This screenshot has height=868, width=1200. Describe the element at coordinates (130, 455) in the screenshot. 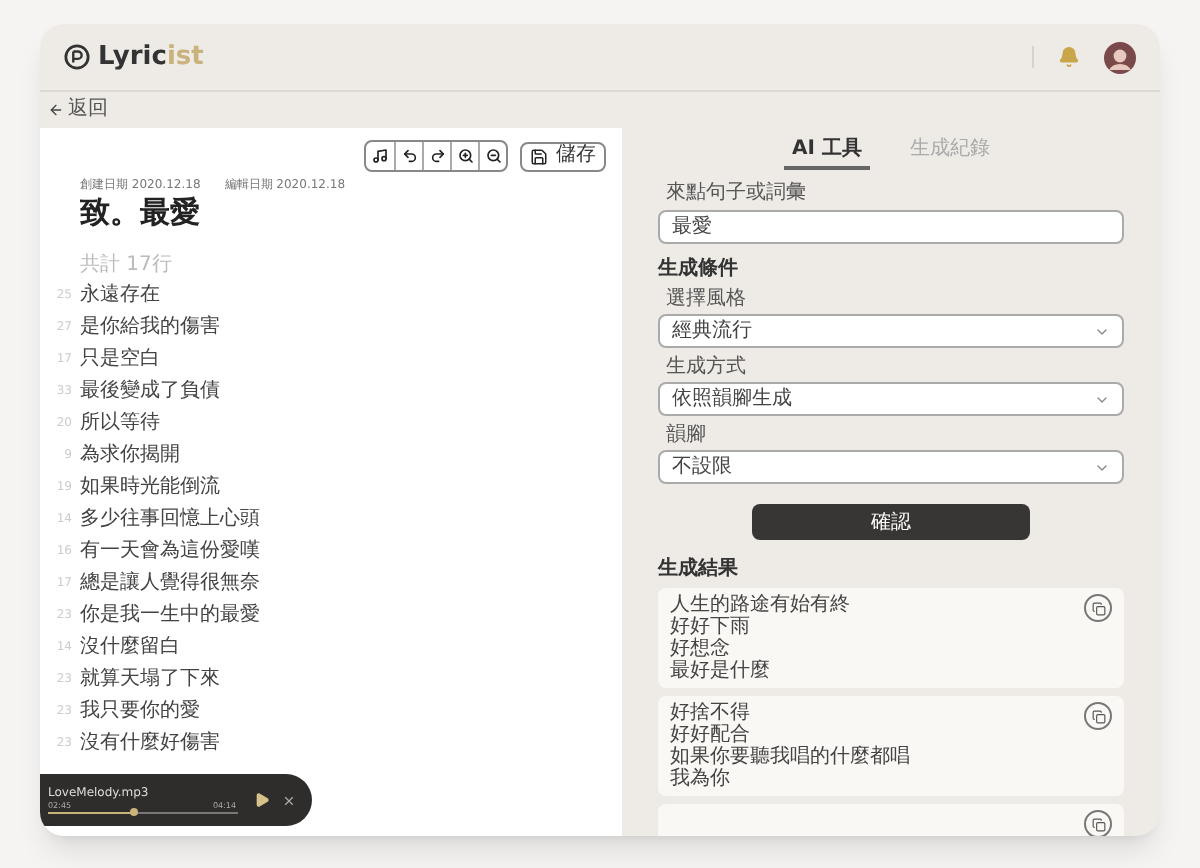

I see `lyric-line: 為求你揭開` at that location.